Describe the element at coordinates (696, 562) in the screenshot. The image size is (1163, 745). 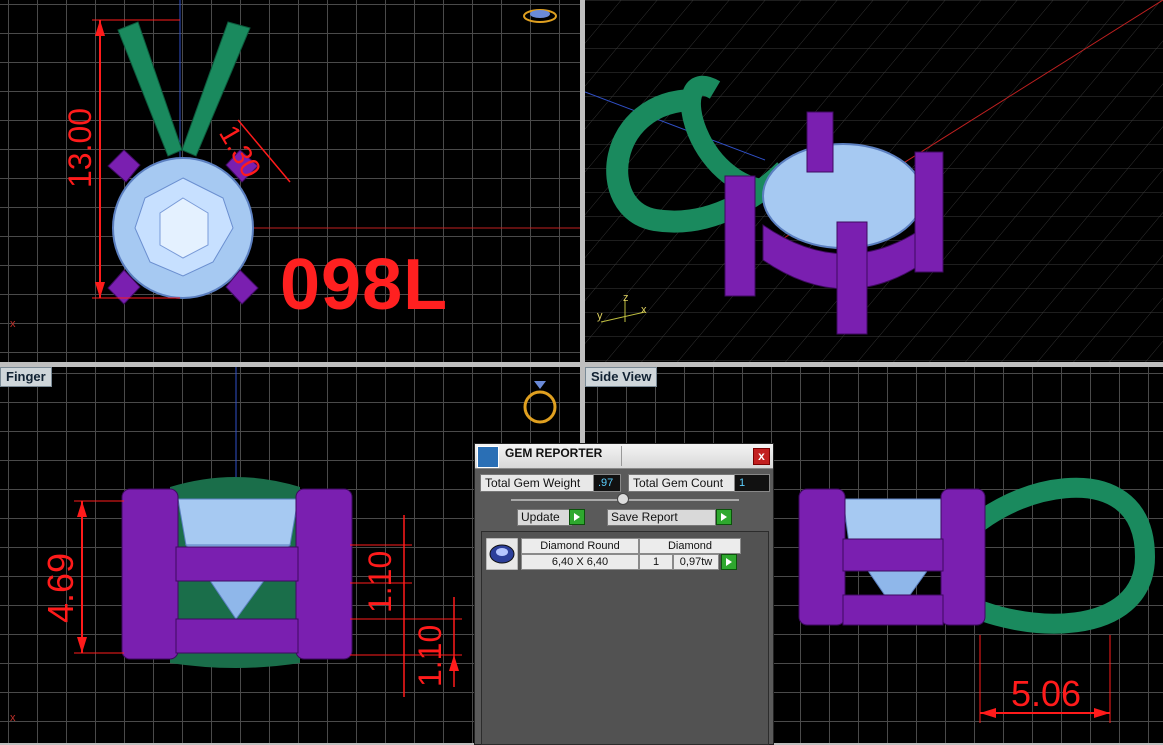
I see `gem-weight: 0,97tw` at that location.